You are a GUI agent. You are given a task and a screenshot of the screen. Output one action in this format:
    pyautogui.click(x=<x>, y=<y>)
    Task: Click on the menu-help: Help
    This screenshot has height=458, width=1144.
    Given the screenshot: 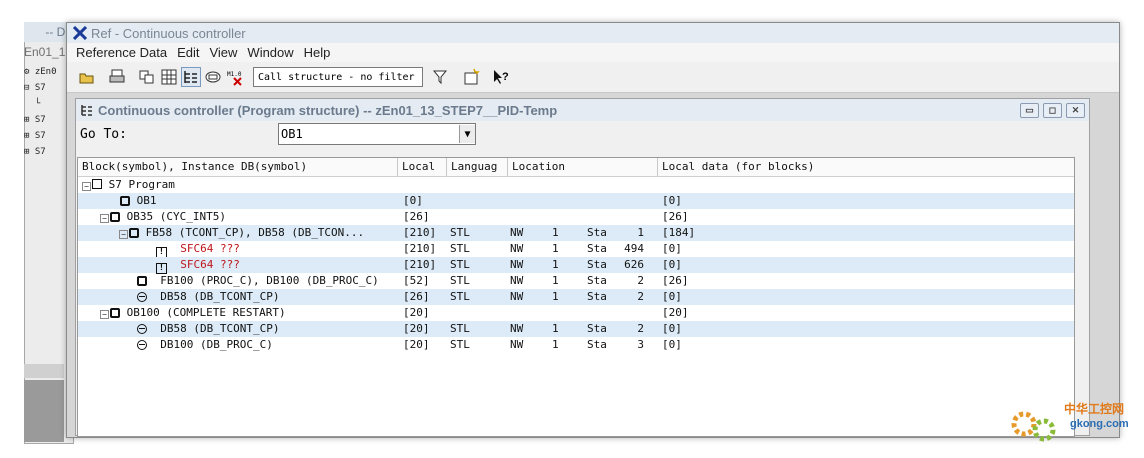 What is the action you would take?
    pyautogui.click(x=317, y=52)
    